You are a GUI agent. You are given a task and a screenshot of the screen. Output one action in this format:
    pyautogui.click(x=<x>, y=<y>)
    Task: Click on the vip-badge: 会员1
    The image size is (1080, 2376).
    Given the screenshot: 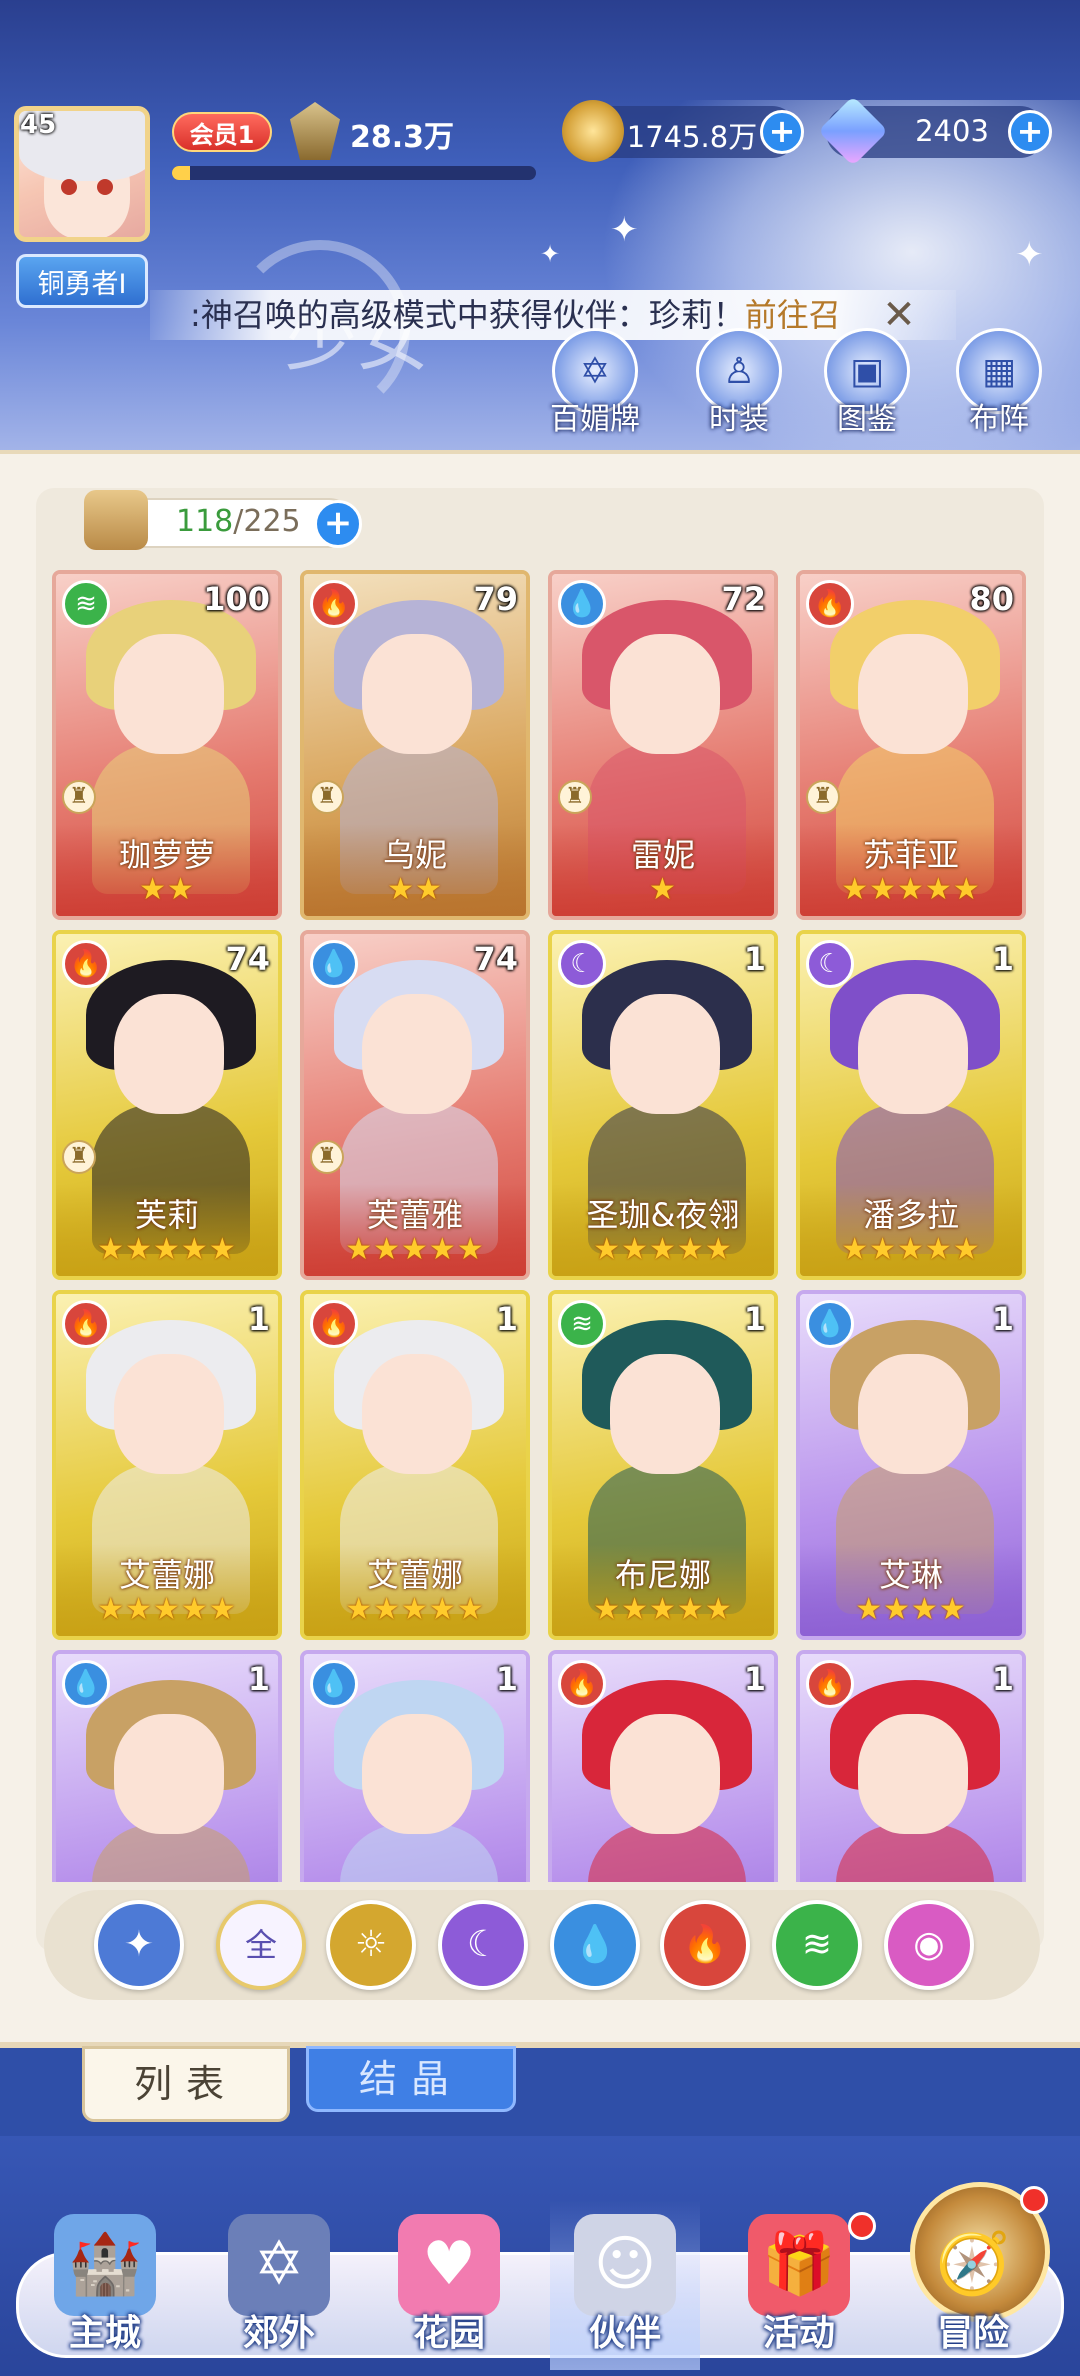 What is the action you would take?
    pyautogui.click(x=222, y=132)
    